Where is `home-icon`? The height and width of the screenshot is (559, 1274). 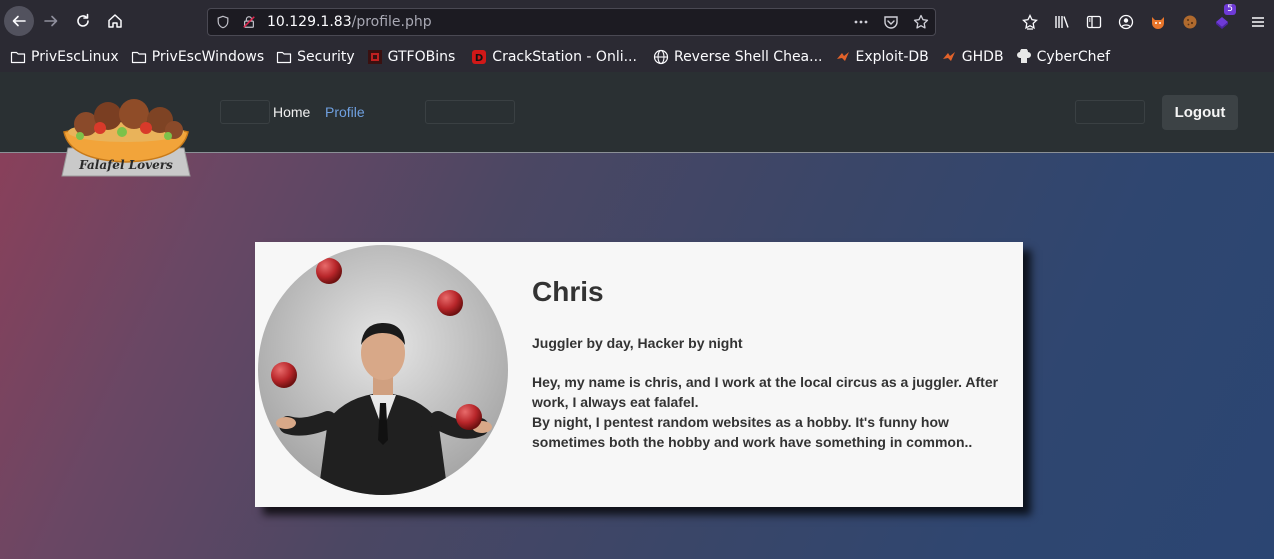
home-icon is located at coordinates (115, 21).